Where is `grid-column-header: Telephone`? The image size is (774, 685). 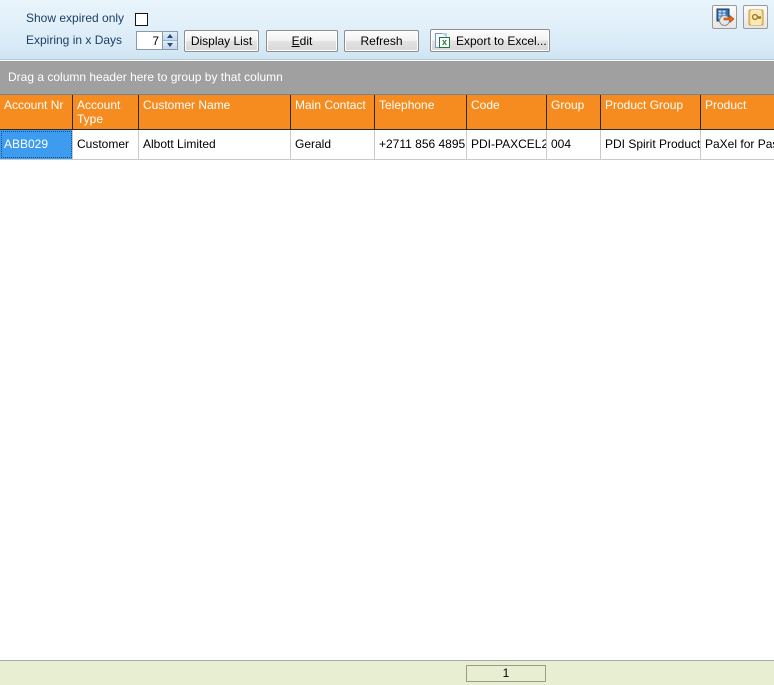 grid-column-header: Telephone is located at coordinates (421, 112).